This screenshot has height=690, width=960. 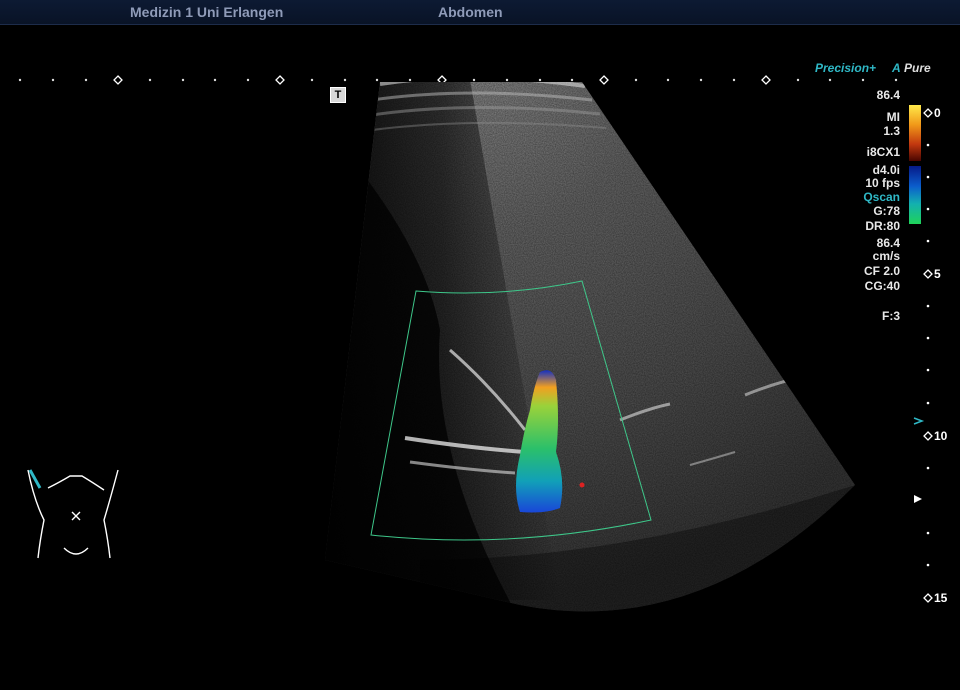 I want to click on dynamic-range-label: DR:80, so click(x=882, y=226).